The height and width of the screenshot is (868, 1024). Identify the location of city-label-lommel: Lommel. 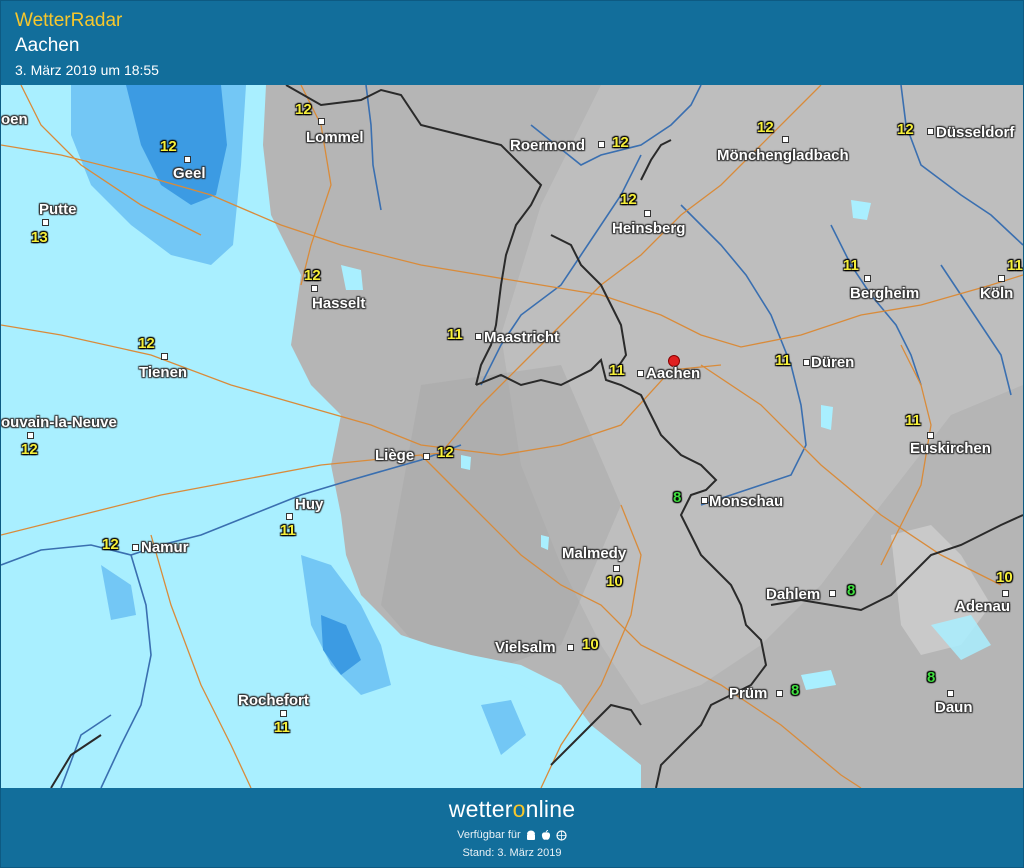
(335, 137).